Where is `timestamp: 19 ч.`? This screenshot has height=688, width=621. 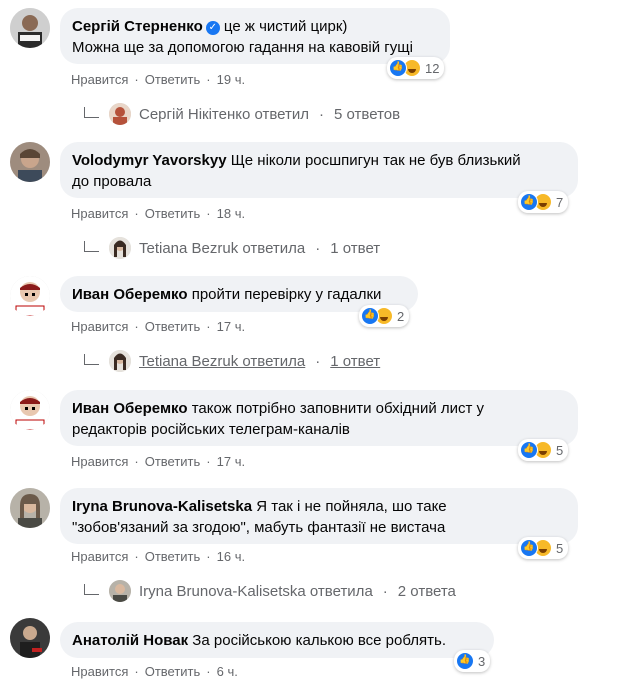
timestamp: 19 ч. is located at coordinates (231, 79).